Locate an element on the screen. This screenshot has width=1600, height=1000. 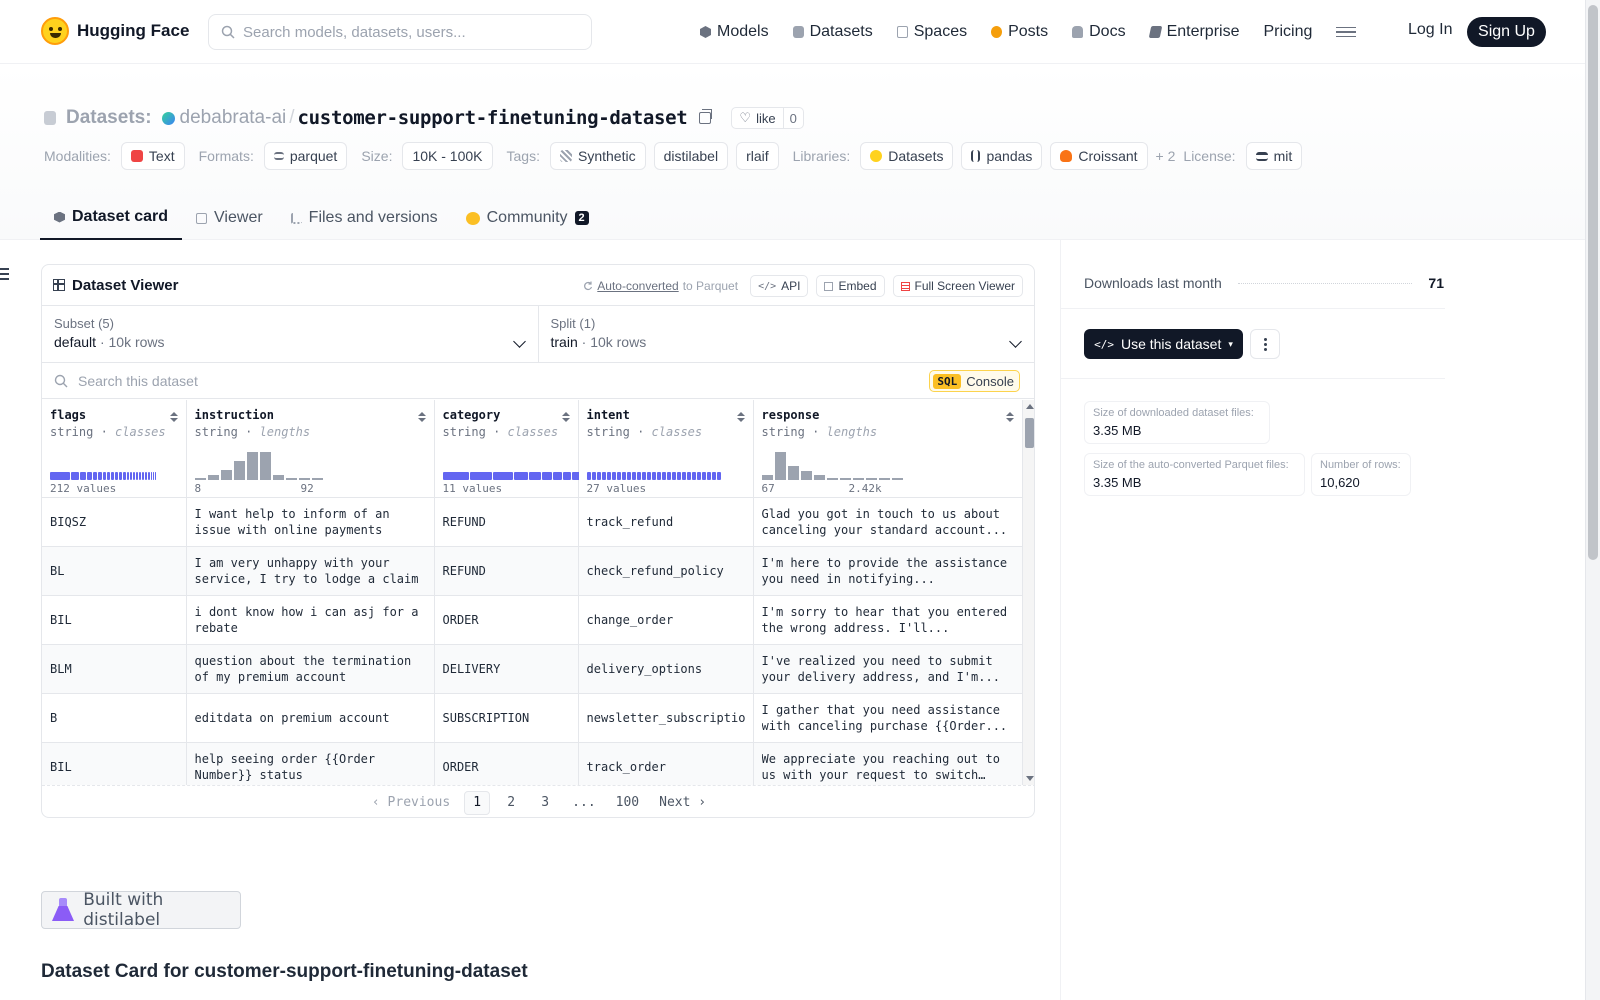
dataset-name: customer-support-finetuning-dataset is located at coordinates (493, 118).